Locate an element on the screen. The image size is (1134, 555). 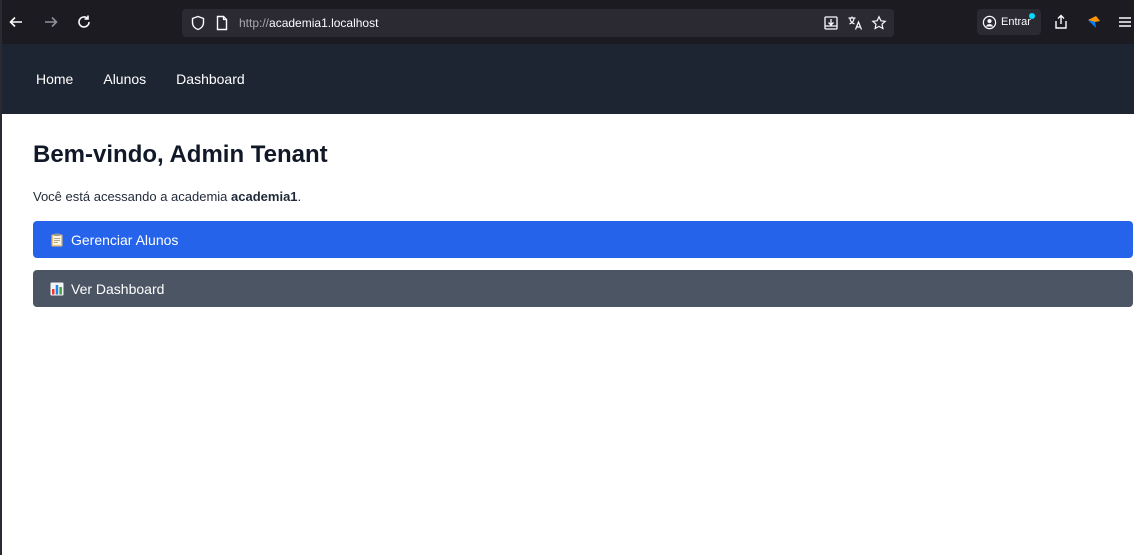
back-arrow-icon is located at coordinates (16, 22).